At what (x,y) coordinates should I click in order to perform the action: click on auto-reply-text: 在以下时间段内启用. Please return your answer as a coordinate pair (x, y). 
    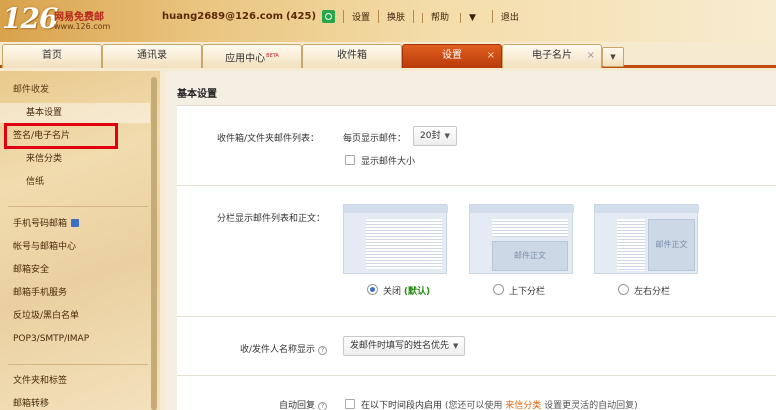
    Looking at the image, I should click on (402, 405).